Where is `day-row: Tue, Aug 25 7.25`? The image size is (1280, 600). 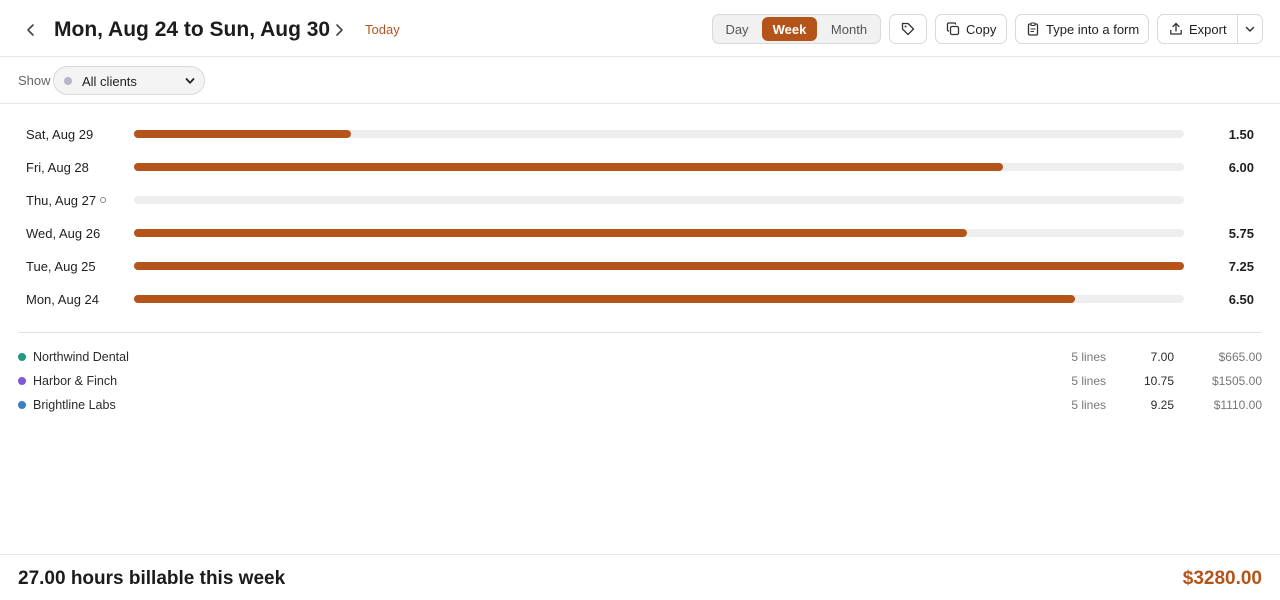
day-row: Tue, Aug 25 7.25 is located at coordinates (640, 266).